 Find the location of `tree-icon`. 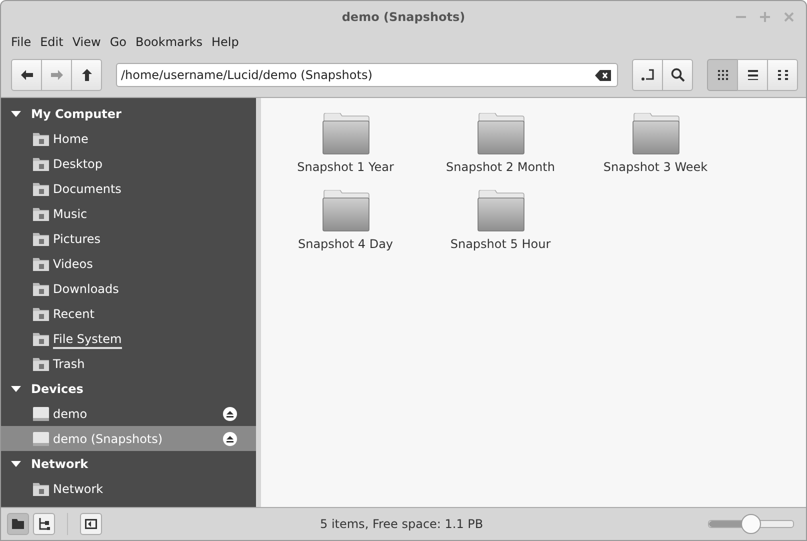

tree-icon is located at coordinates (44, 524).